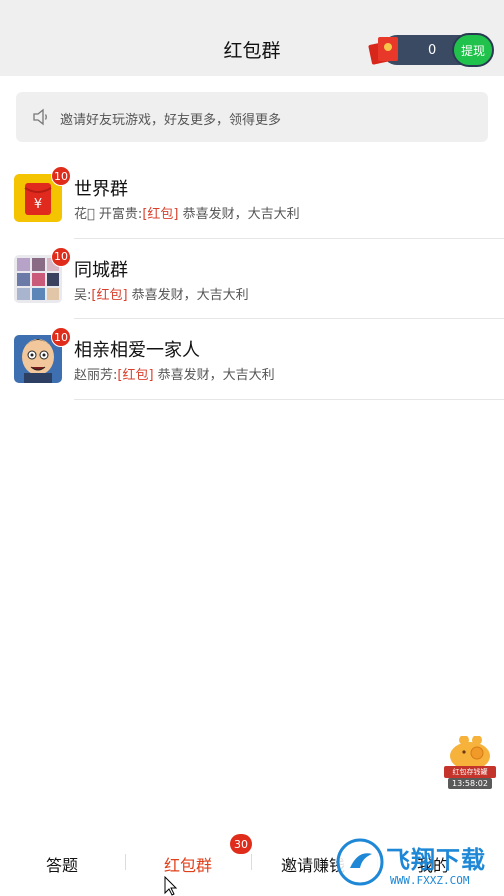  I want to click on red-envelope-icon, so click(383, 51).